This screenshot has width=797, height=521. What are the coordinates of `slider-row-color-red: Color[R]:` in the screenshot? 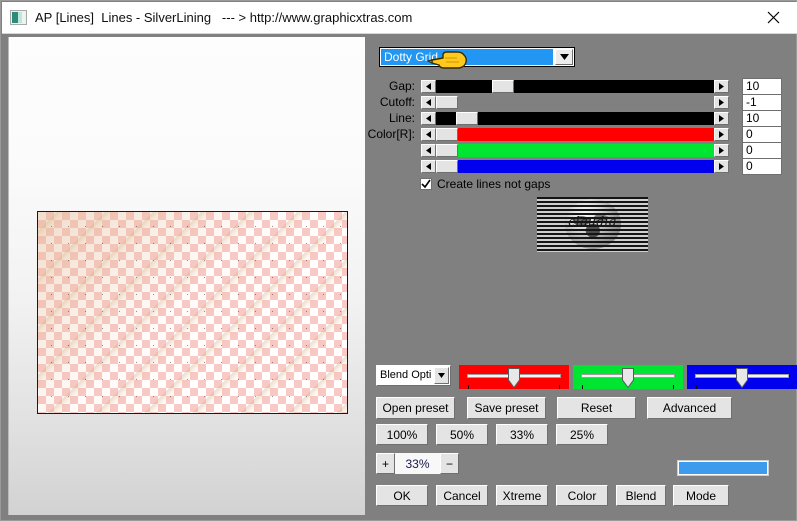 It's located at (549, 134).